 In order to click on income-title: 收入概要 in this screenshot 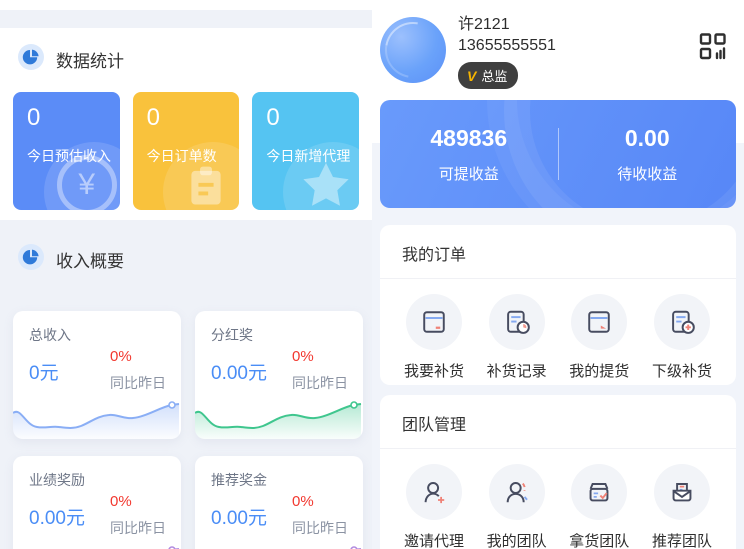, I will do `click(90, 261)`.